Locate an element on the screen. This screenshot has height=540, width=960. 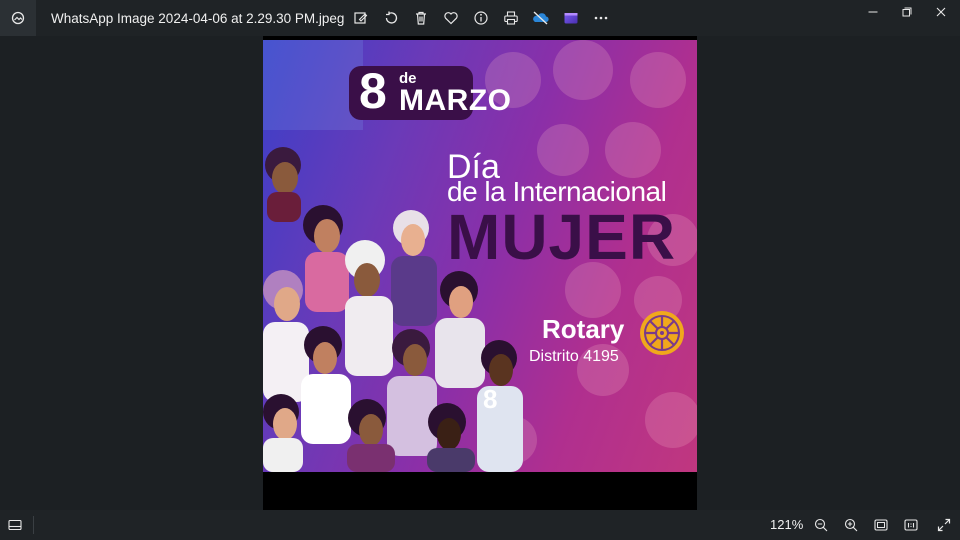
filmstrip-toggle-icon is located at coordinates (15, 525).